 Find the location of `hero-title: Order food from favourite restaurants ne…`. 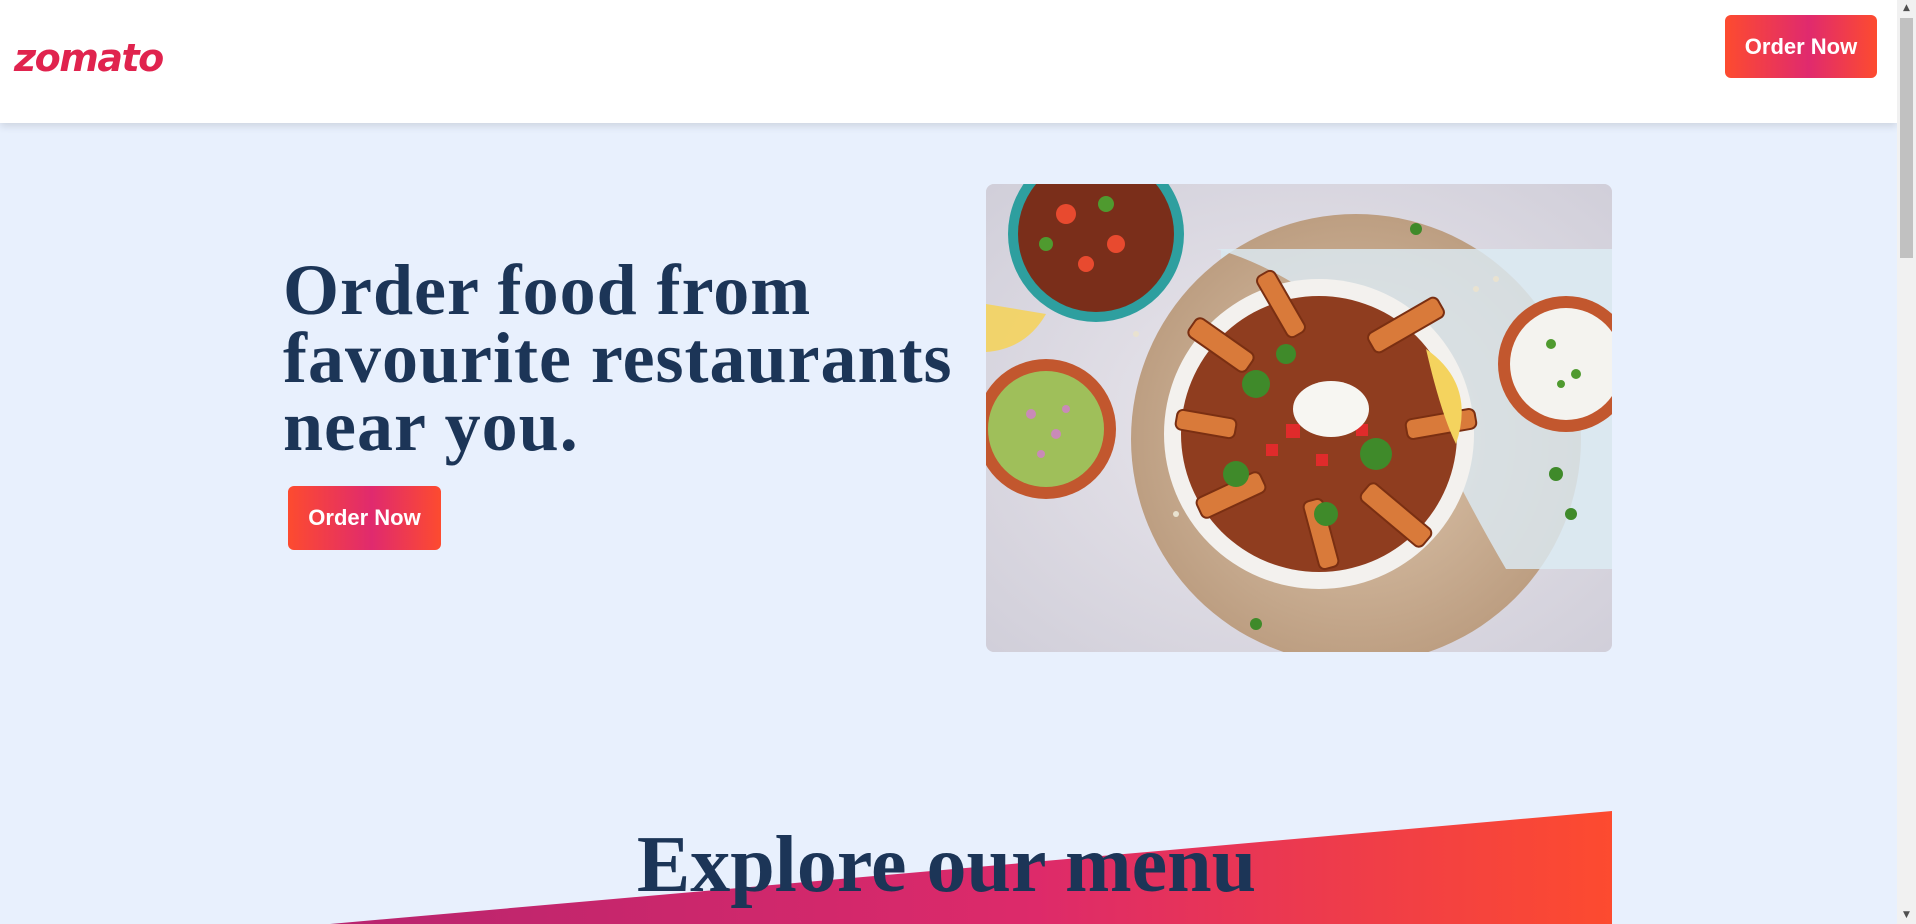

hero-title: Order food from favourite restaurants ne… is located at coordinates (618, 358).